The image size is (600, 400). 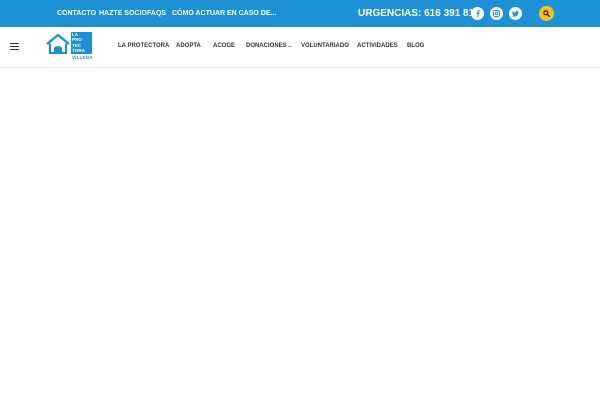 I want to click on nav-blog: BLOG, so click(x=415, y=46).